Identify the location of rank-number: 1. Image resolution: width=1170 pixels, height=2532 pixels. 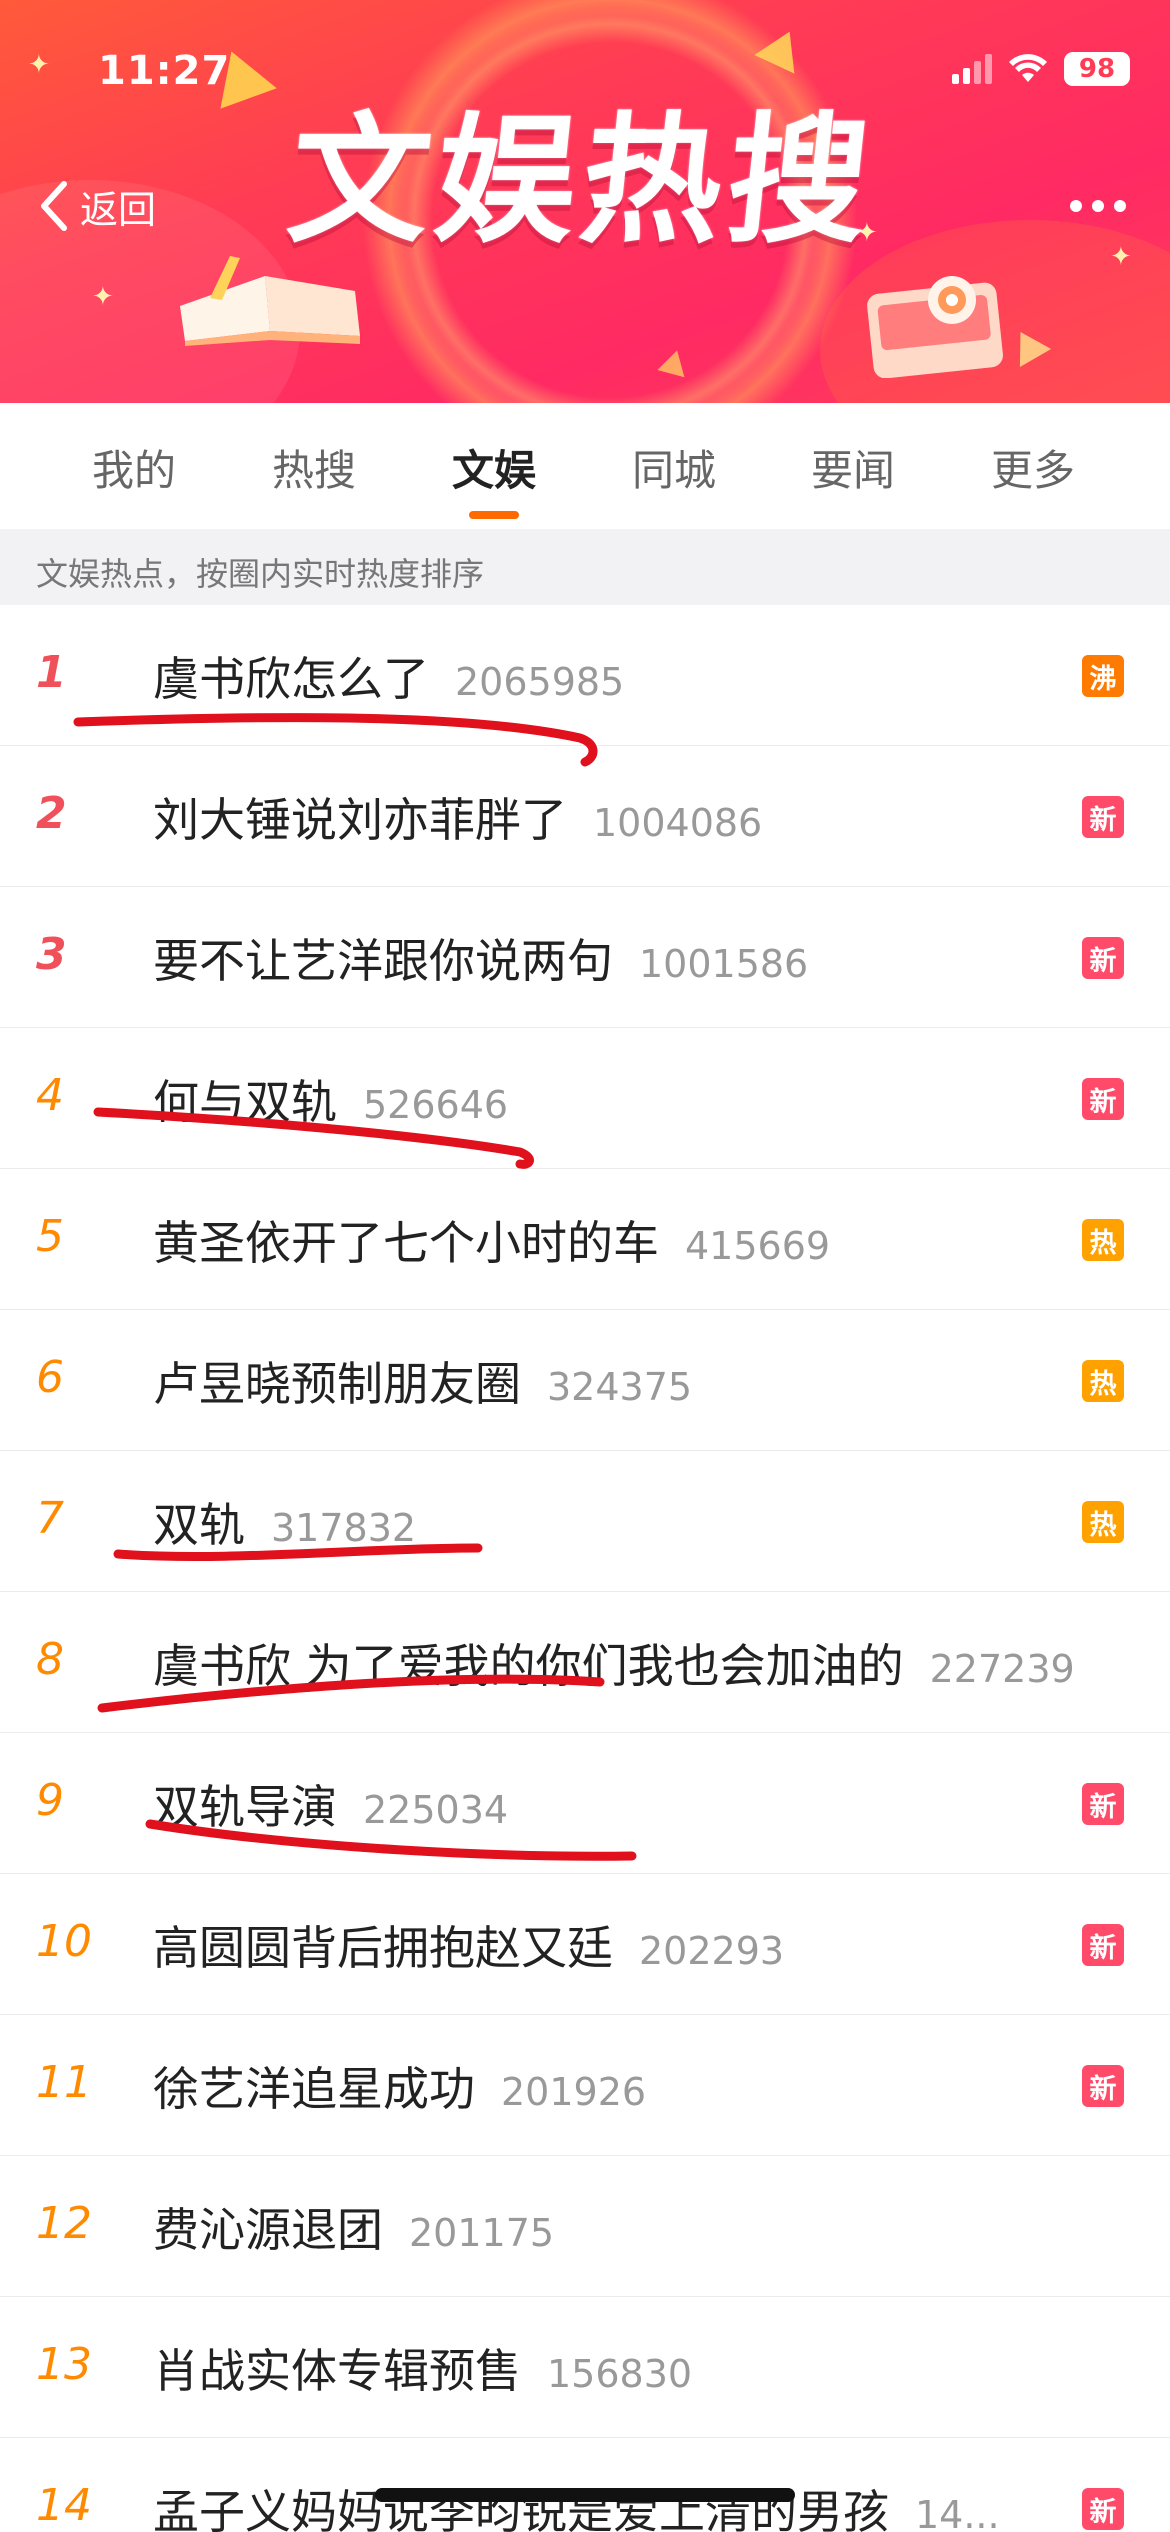
(51, 672).